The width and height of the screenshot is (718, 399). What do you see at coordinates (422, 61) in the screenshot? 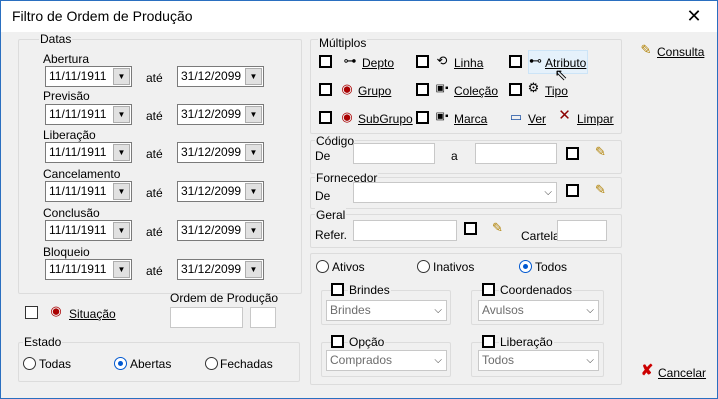
I see `linha-checkbox` at bounding box center [422, 61].